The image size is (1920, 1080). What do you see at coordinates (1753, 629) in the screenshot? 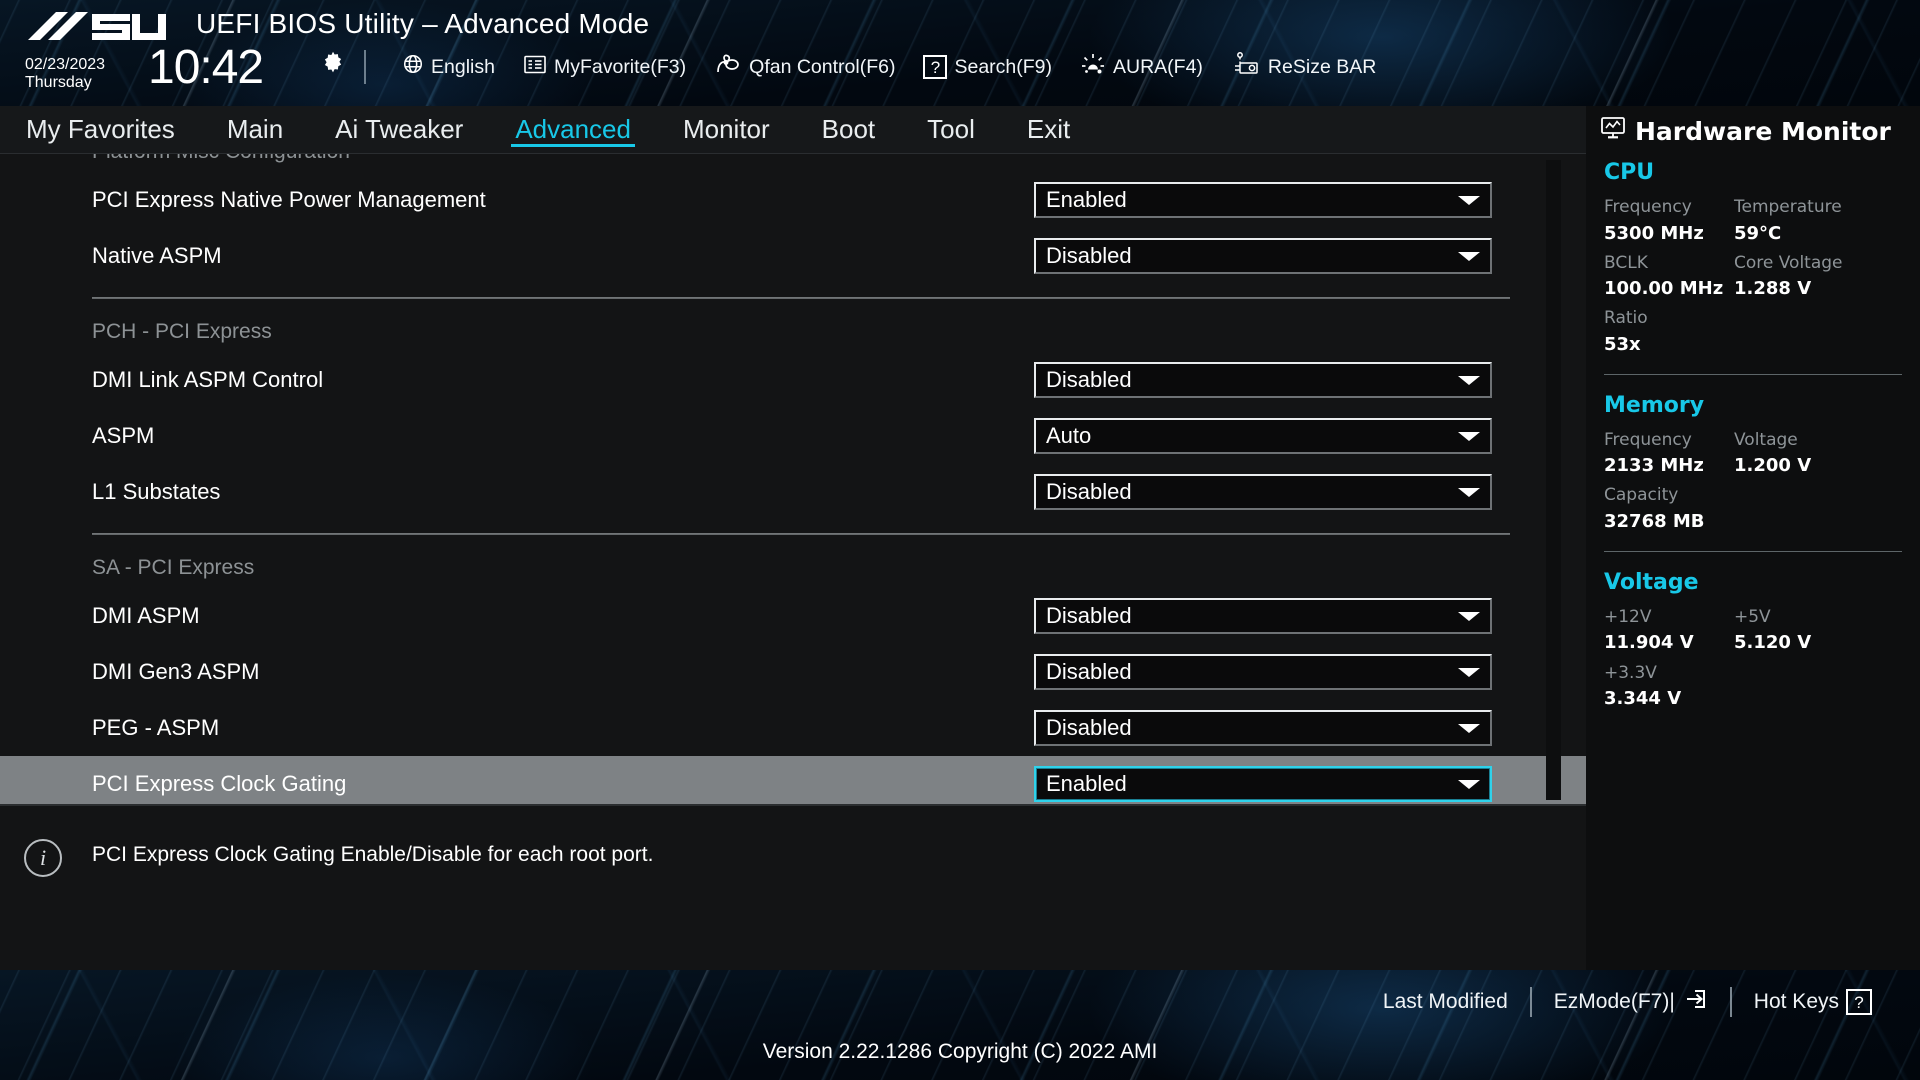
I see `hm-row: +12V 11.904 V +5V 5.120 V` at bounding box center [1753, 629].